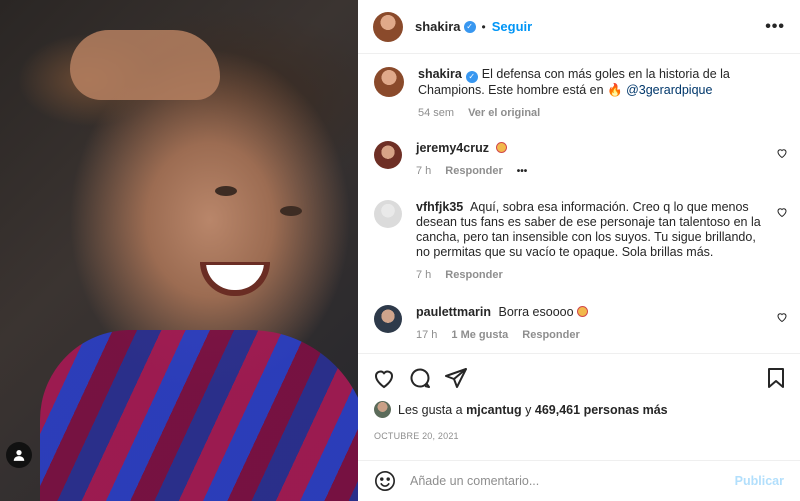  I want to click on comment-more-icon: •••, so click(522, 171).